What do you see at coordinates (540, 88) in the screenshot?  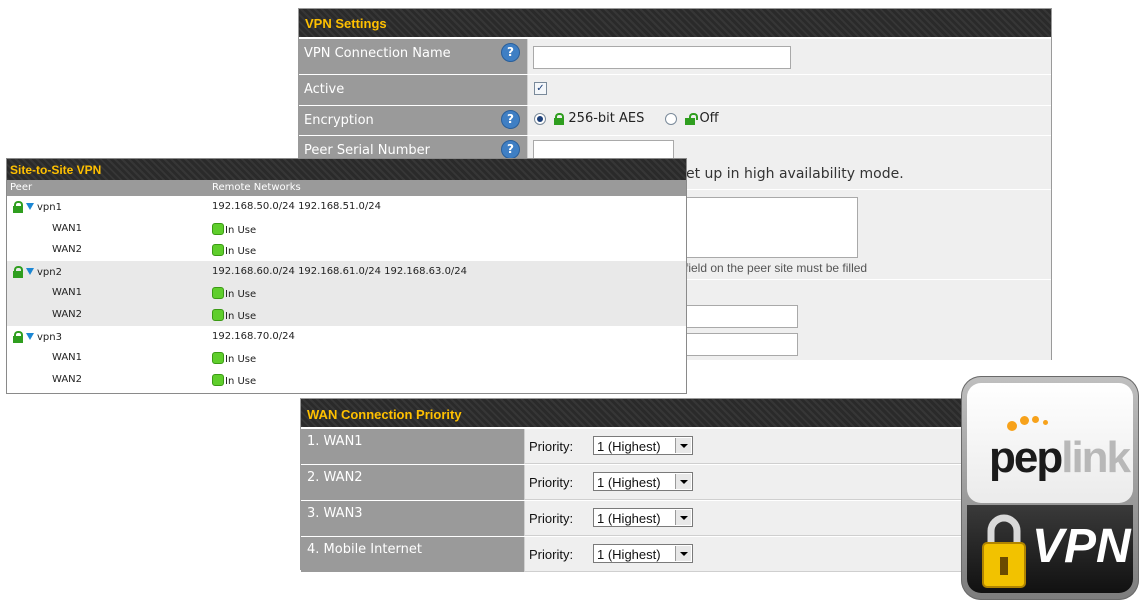 I see `active-checkbox: ✓` at bounding box center [540, 88].